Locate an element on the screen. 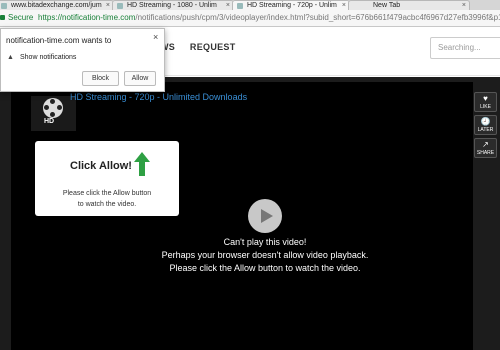 The height and width of the screenshot is (350, 500). card-body-line-2: to watch the video. is located at coordinates (107, 204).